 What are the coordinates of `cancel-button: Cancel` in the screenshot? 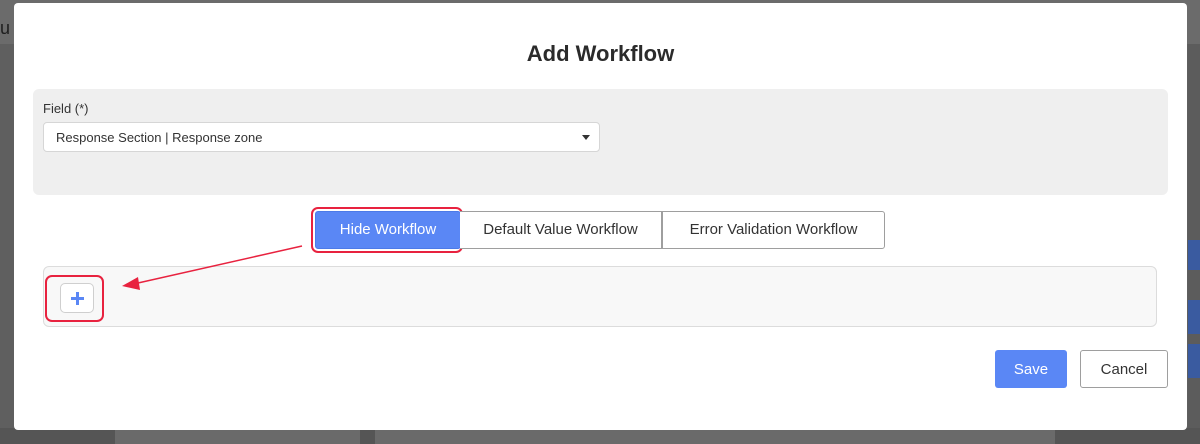 It's located at (1124, 369).